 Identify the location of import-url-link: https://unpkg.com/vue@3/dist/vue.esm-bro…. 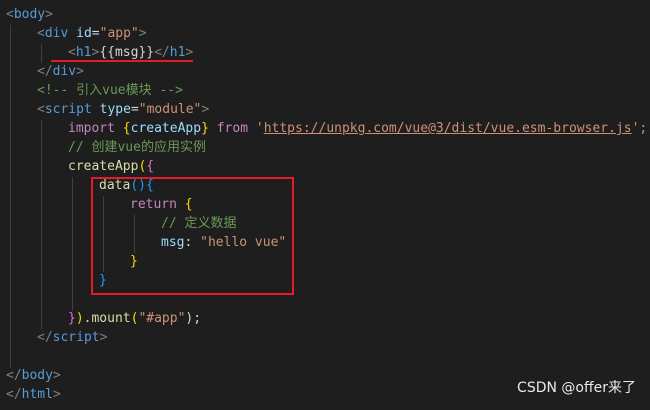
(448, 128).